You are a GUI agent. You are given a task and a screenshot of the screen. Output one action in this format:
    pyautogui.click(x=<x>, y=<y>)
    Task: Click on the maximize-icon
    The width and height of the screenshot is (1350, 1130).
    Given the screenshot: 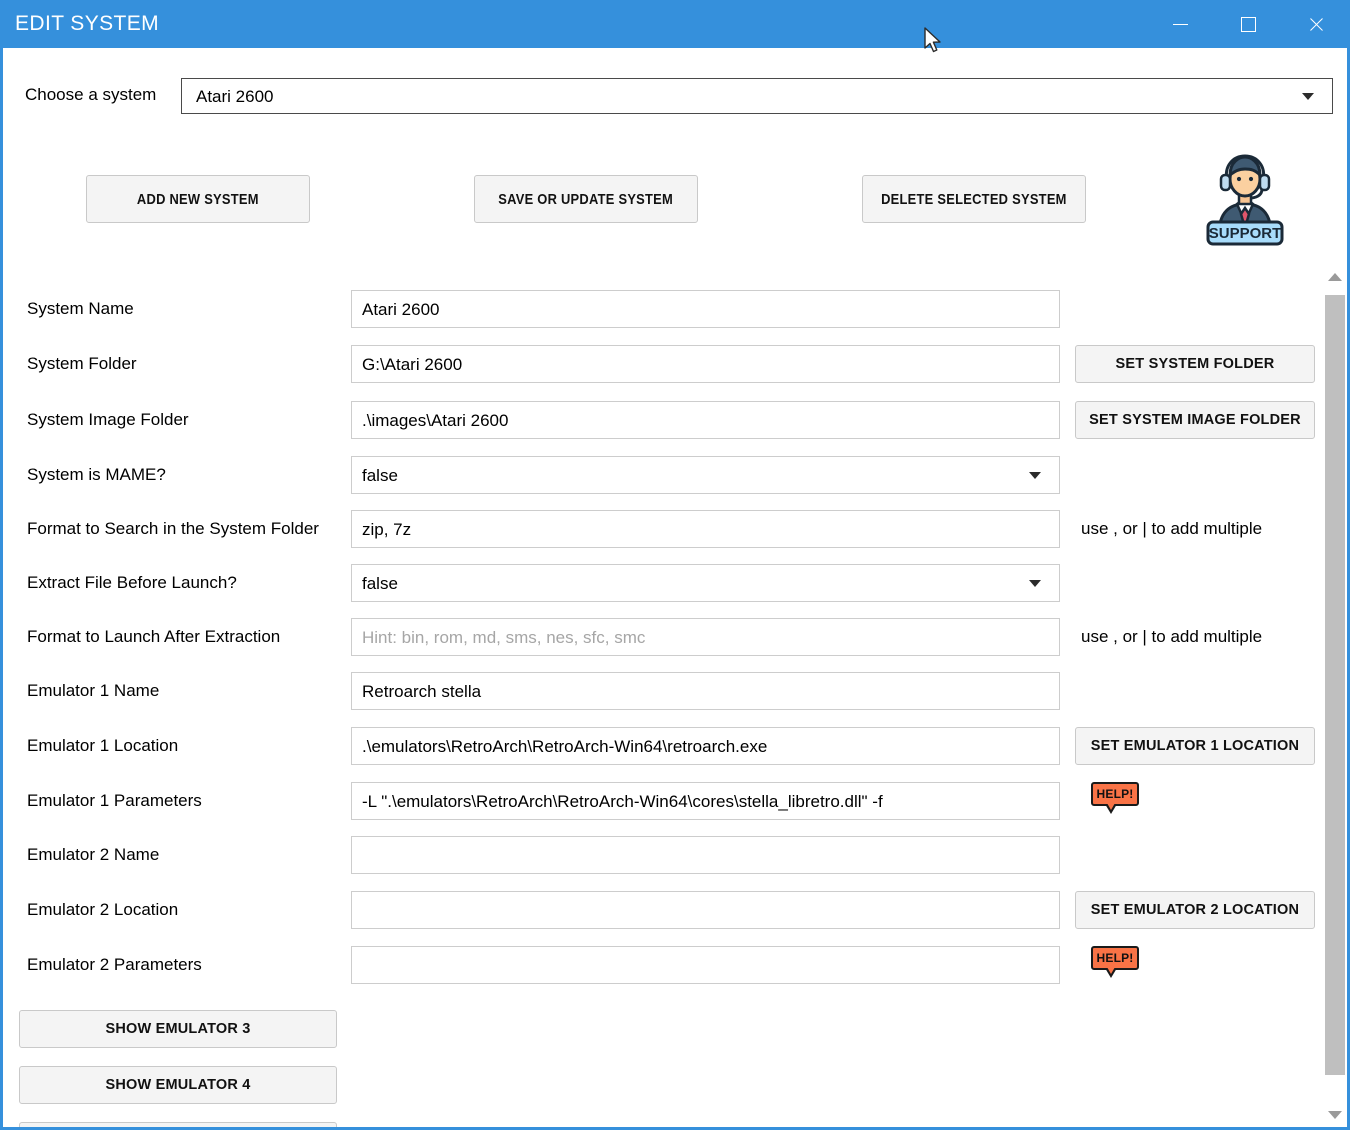 What is the action you would take?
    pyautogui.click(x=1248, y=24)
    